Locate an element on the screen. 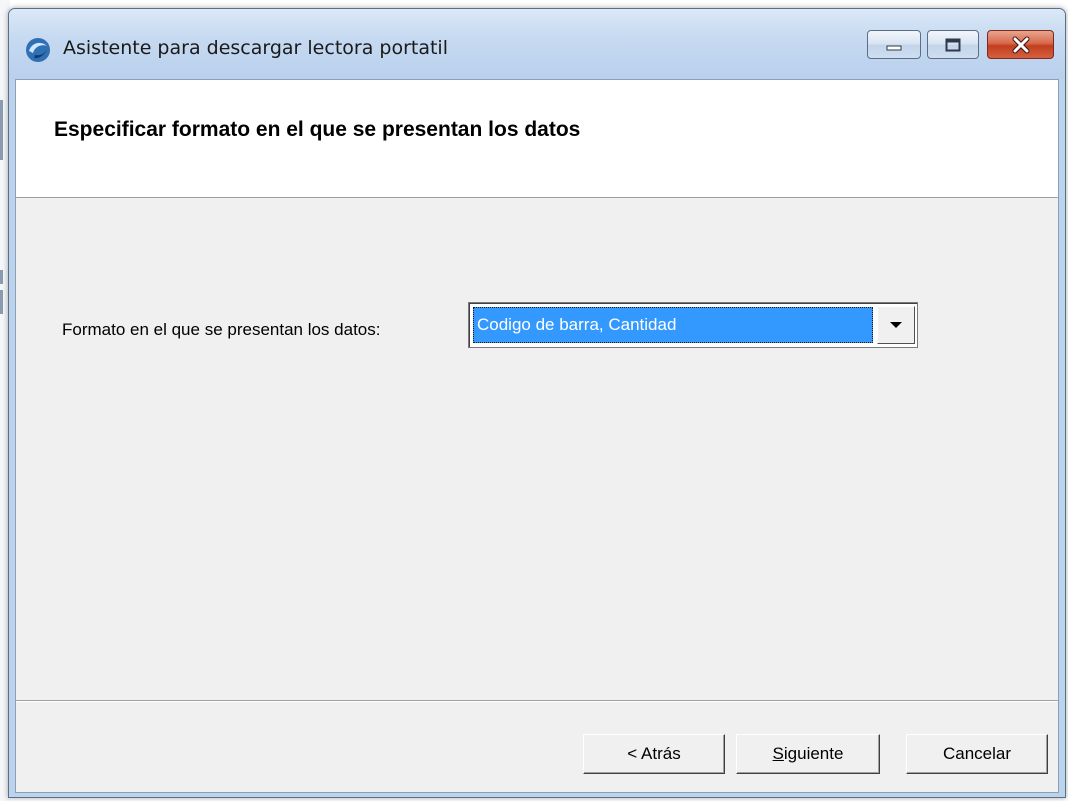  dropdown-arrow-icon is located at coordinates (896, 325).